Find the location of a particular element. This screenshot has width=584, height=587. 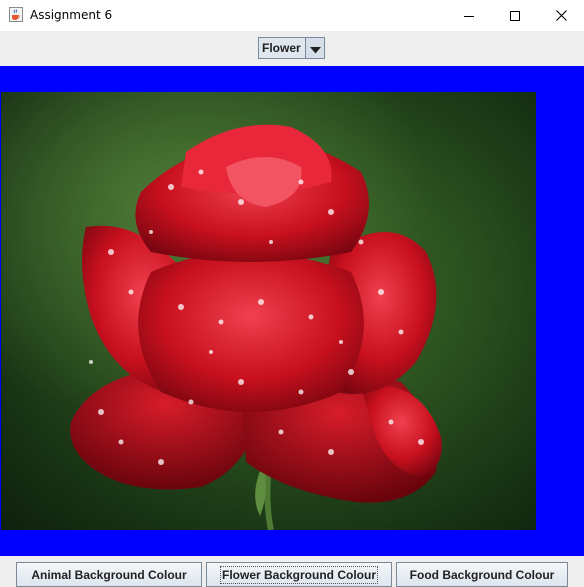

dropdown-arrow-button is located at coordinates (314, 48).